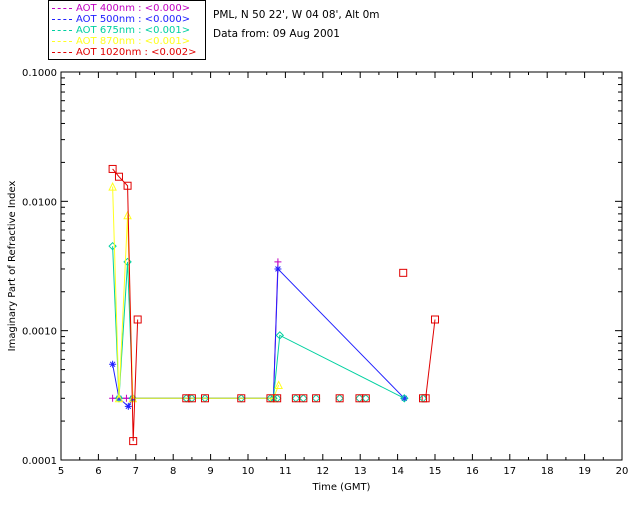 The height and width of the screenshot is (512, 640). What do you see at coordinates (285, 471) in the screenshot?
I see `x-tick-label: 11` at bounding box center [285, 471].